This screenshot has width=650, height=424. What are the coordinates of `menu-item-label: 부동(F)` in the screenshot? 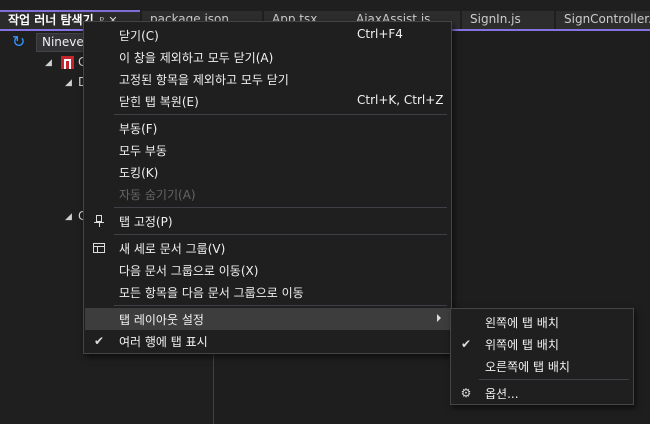 It's located at (138, 129).